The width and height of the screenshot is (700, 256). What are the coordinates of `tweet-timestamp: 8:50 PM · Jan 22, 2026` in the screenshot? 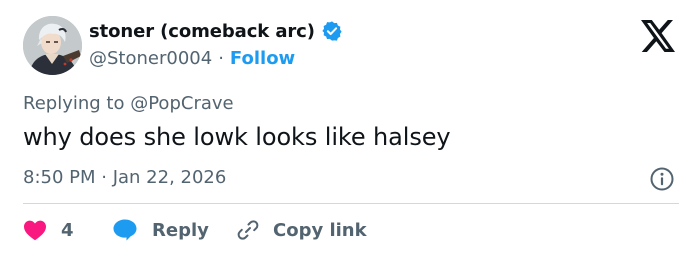 It's located at (124, 177).